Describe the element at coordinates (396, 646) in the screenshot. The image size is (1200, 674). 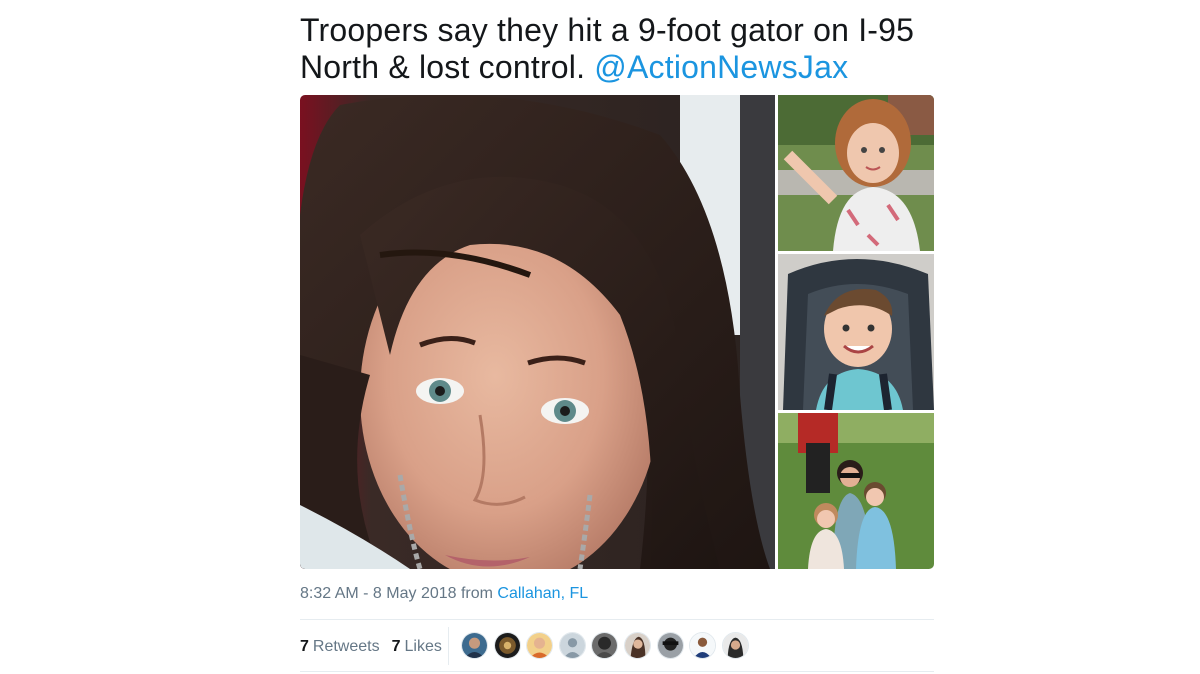
I see `likes-count: 7` at that location.